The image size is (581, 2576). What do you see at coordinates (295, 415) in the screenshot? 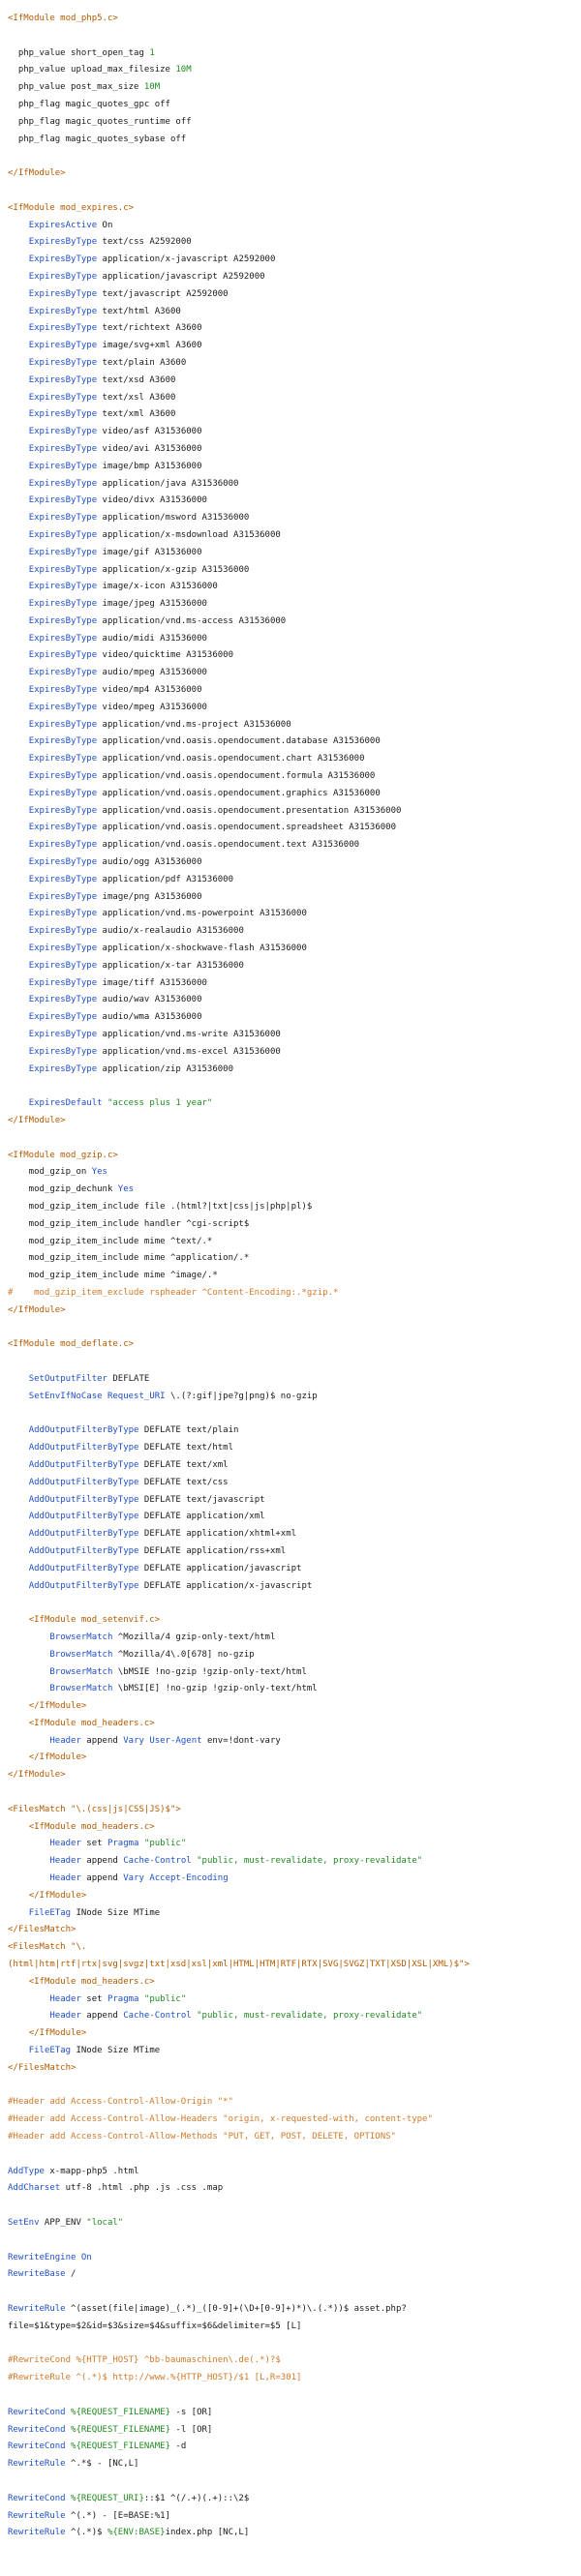
I see `code-line: ExpiresByType text/xml A3600` at bounding box center [295, 415].